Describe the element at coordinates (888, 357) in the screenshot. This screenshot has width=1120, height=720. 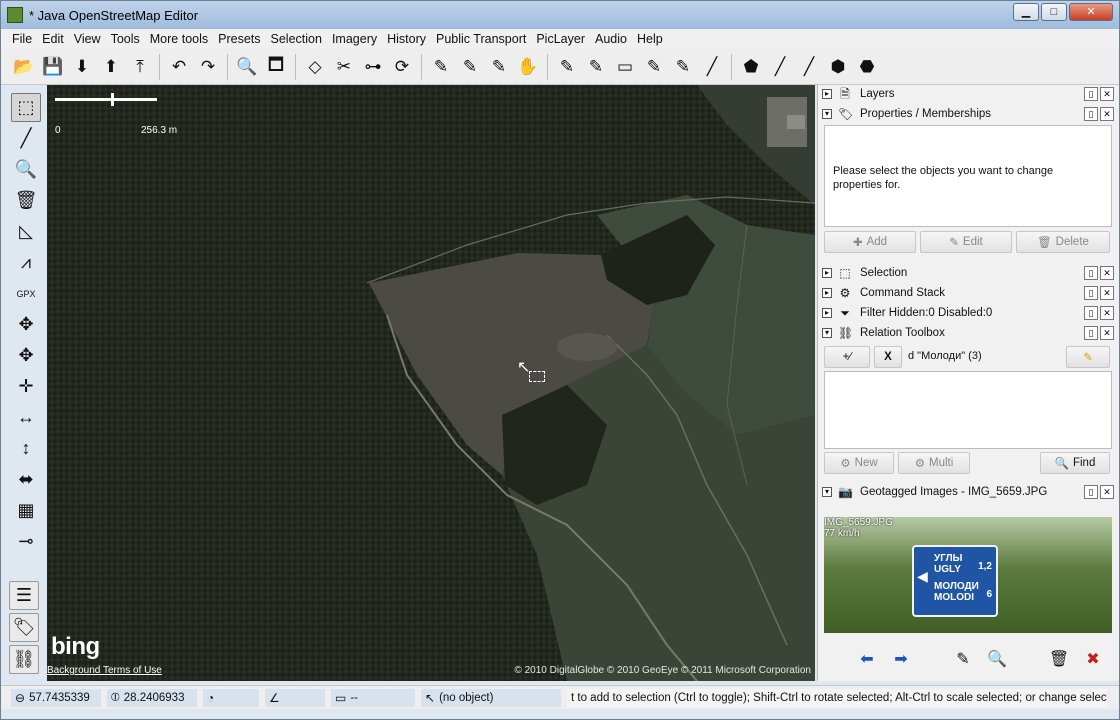
I see `remove-from-relation-button: X` at that location.